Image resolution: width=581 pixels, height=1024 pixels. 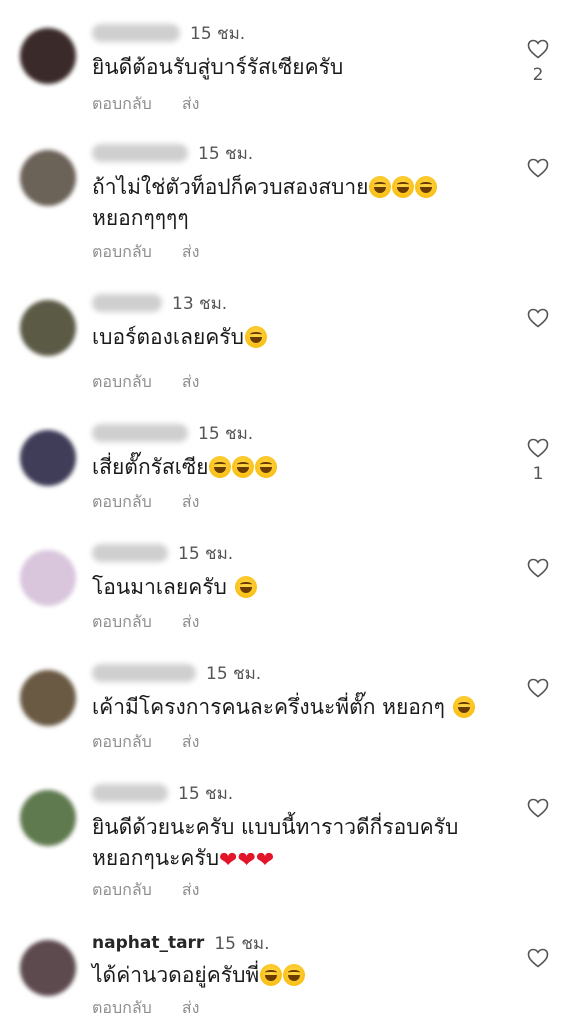 What do you see at coordinates (538, 474) in the screenshot?
I see `like-count: 1` at bounding box center [538, 474].